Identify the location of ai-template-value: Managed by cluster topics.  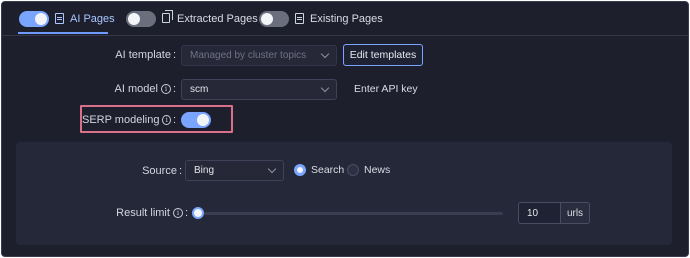
(248, 55).